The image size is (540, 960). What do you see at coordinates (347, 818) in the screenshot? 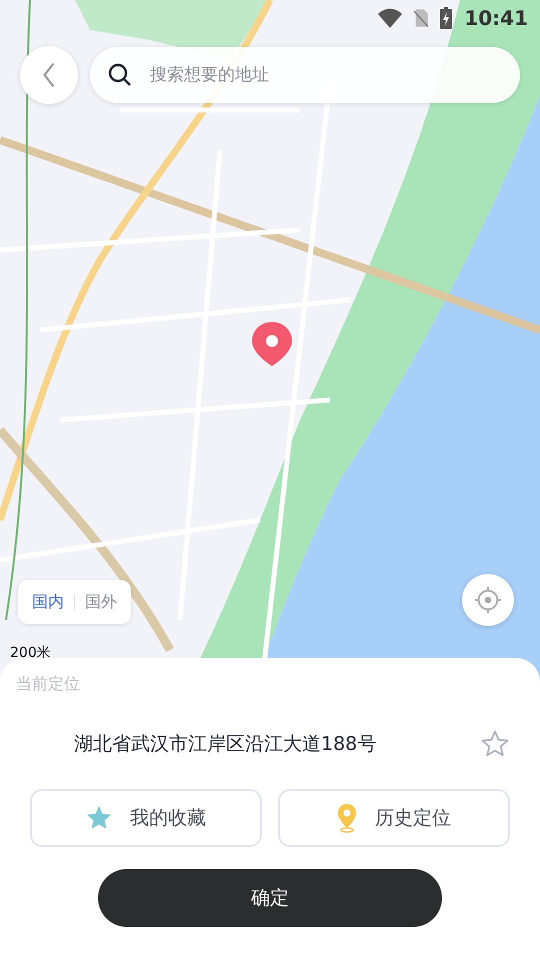
I see `location-pin-icon` at bounding box center [347, 818].